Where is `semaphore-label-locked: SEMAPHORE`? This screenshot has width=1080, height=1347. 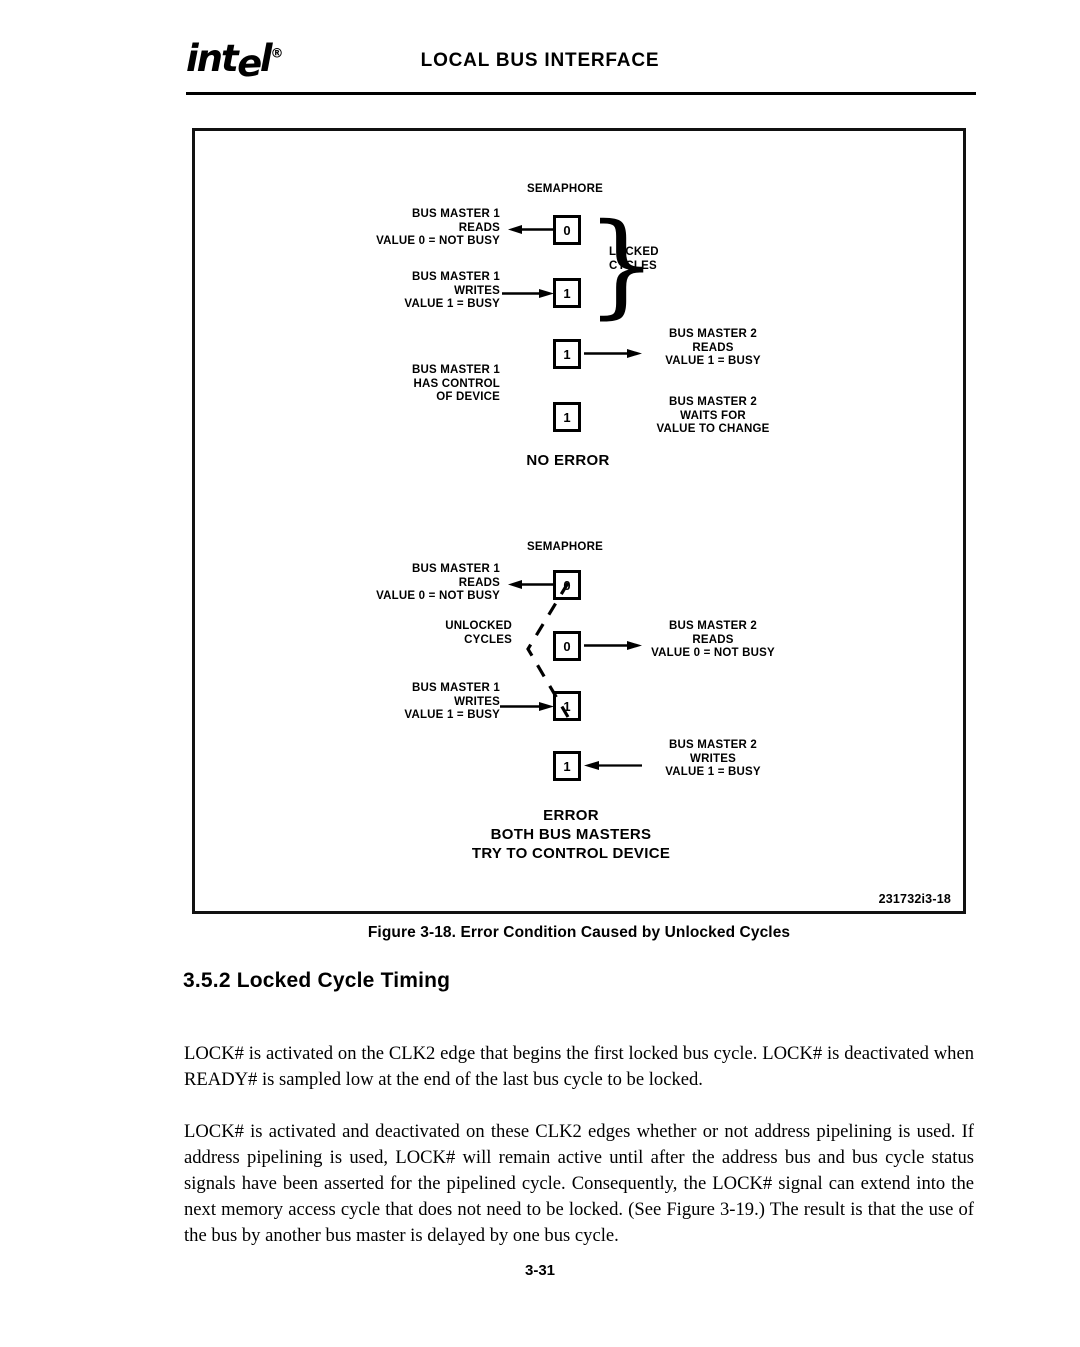
semaphore-label-locked: SEMAPHORE is located at coordinates (565, 189).